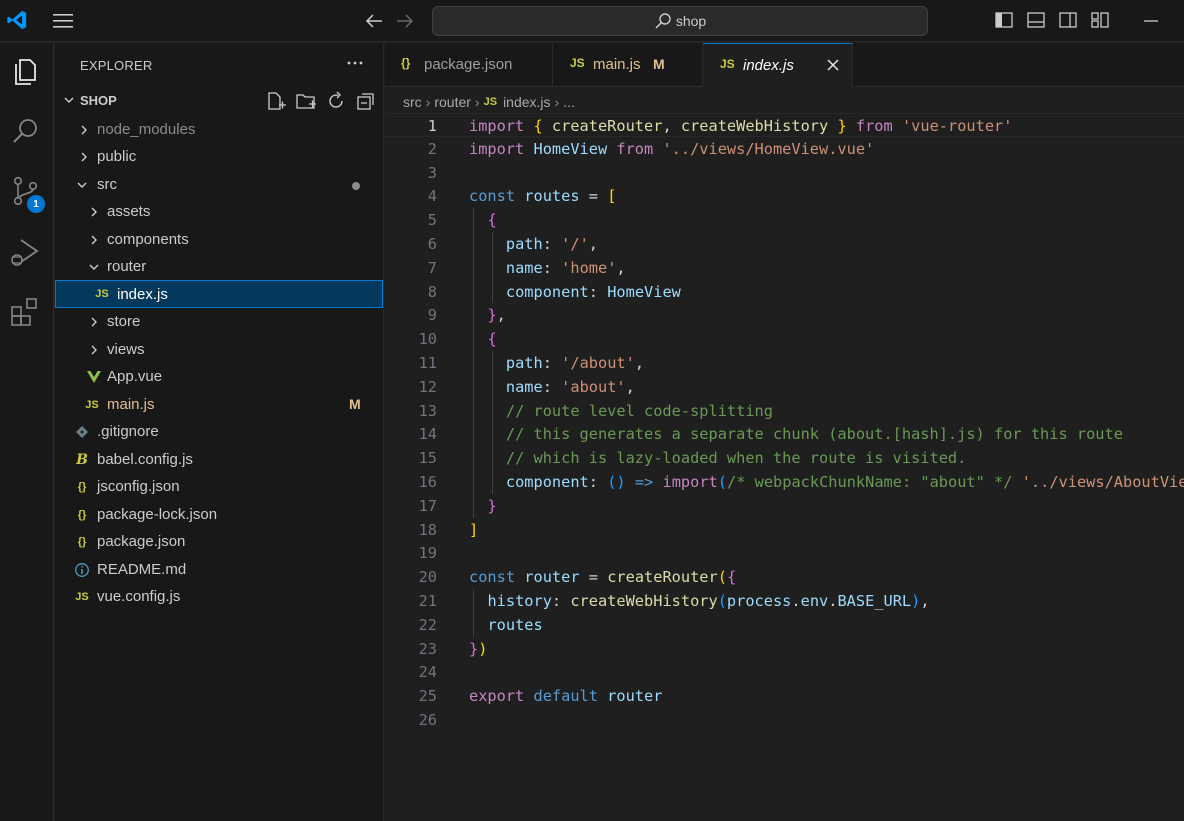 This screenshot has height=821, width=1184. Describe the element at coordinates (452, 102) in the screenshot. I see `breadcrumb-item: router` at that location.